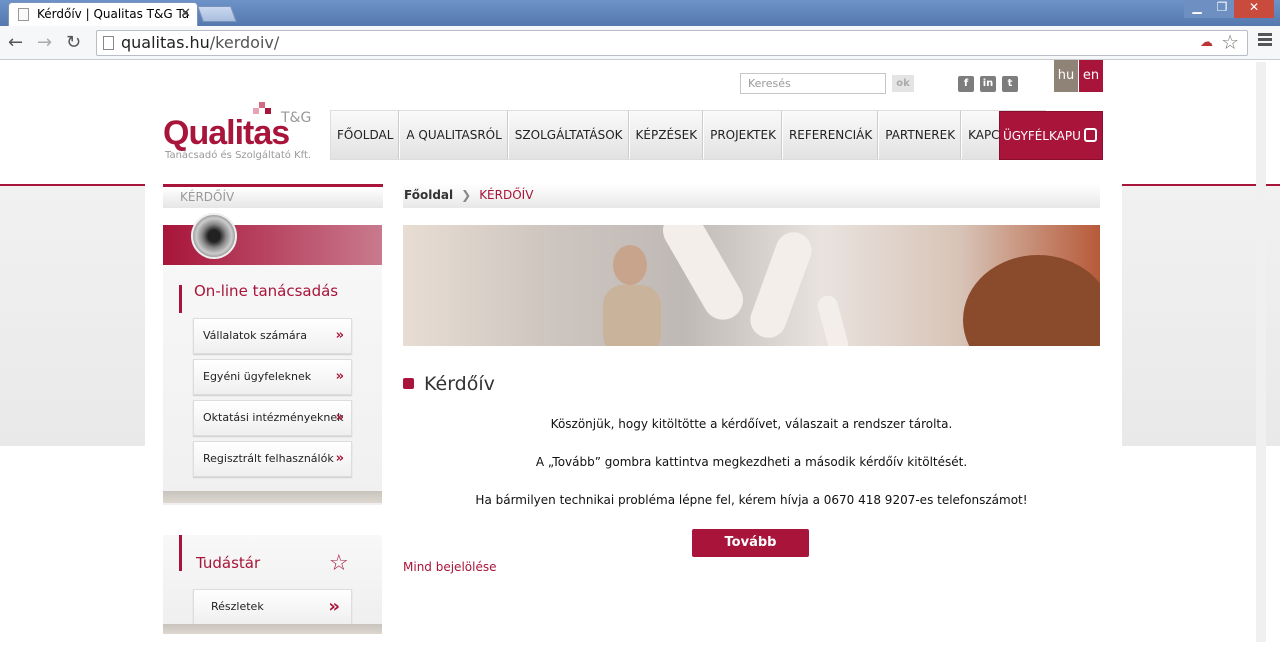 This screenshot has height=650, width=1280. I want to click on cloud-icon: ☁, so click(1206, 43).